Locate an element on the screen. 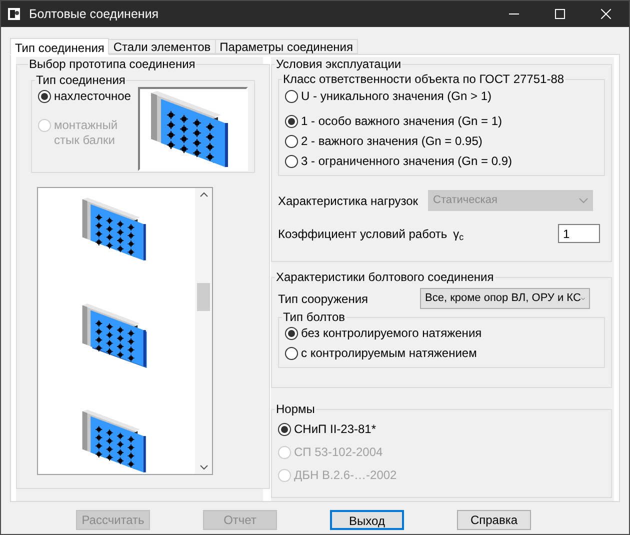 The height and width of the screenshot is (535, 630). dialog-button: Справка is located at coordinates (494, 520).